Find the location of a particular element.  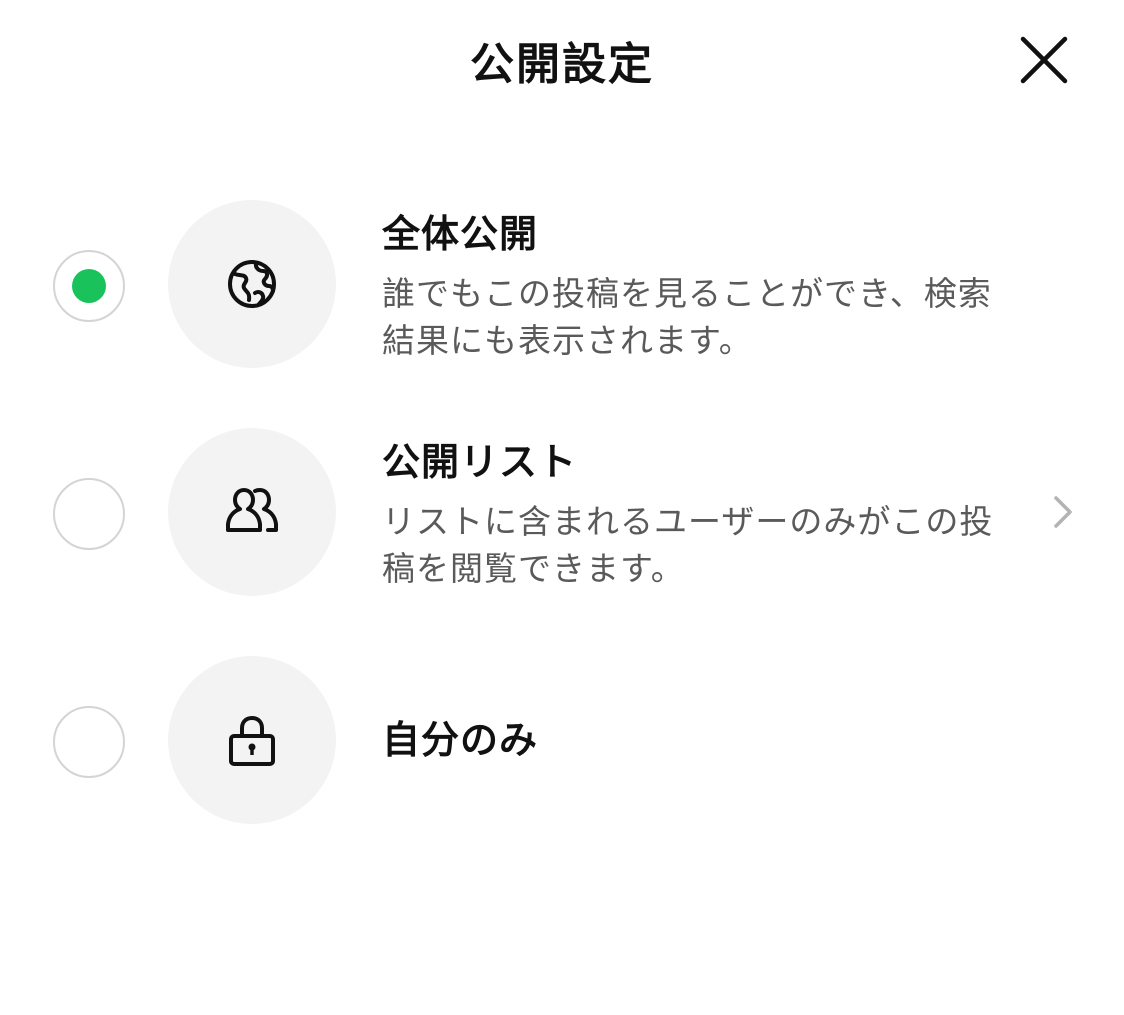

option-description: 誰でもこの投稿を見ることができ、検索結果にも表示されます。 is located at coordinates (687, 317).